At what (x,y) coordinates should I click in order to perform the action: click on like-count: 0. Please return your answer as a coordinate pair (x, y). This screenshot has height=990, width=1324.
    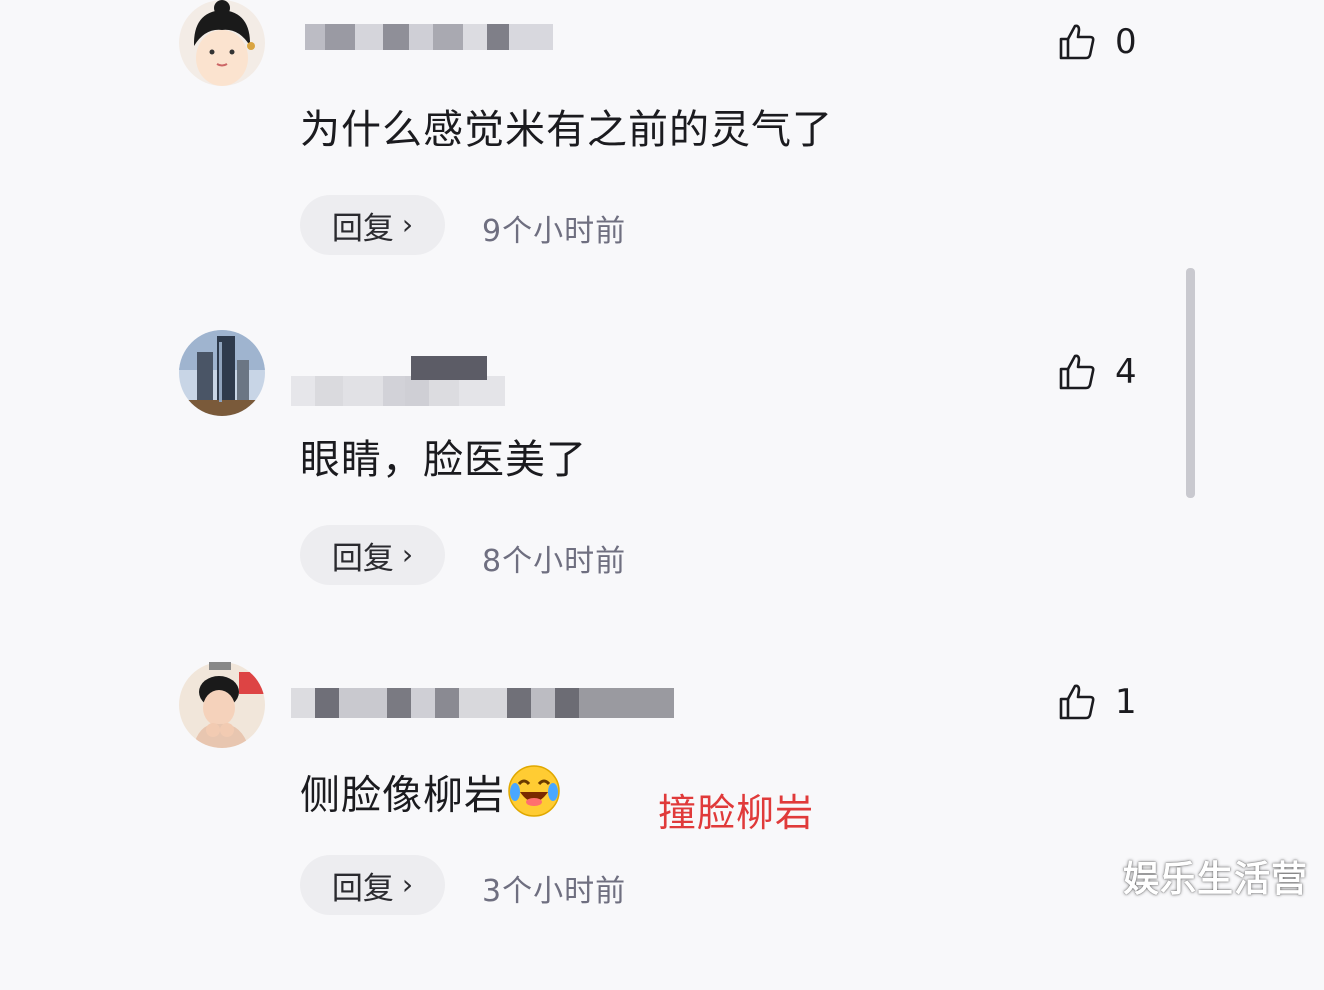
    Looking at the image, I should click on (1126, 42).